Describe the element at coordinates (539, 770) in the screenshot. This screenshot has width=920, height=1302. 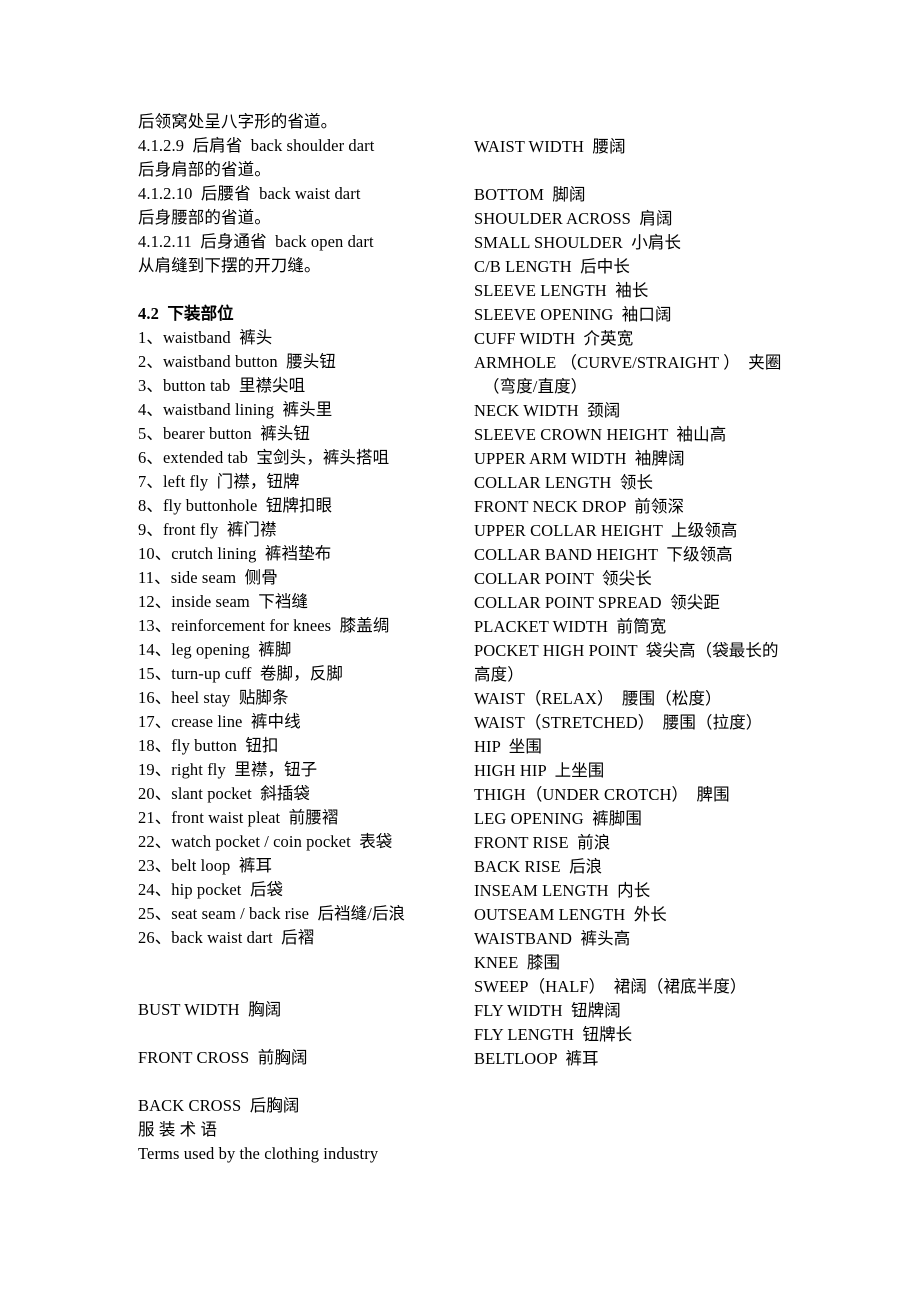
I see `text-line: HIGH HIP 上坐围` at that location.